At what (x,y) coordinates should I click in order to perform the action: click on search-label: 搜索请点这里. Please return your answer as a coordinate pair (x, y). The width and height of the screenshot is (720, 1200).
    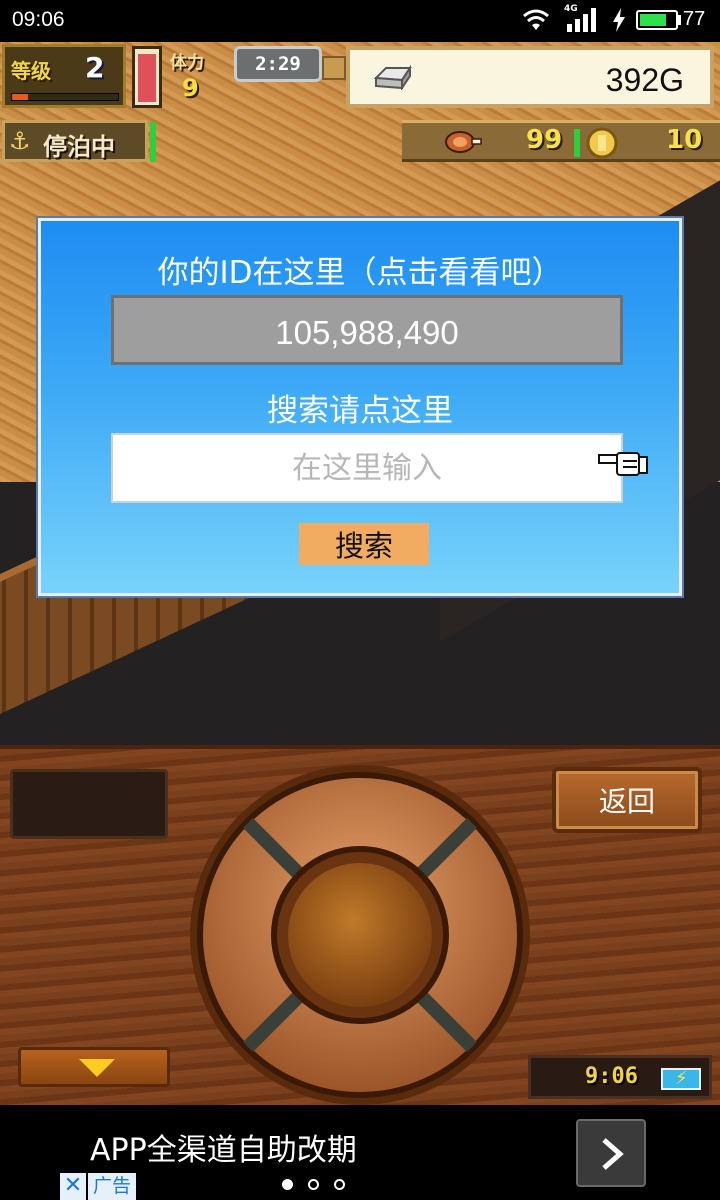
    Looking at the image, I should click on (360, 411).